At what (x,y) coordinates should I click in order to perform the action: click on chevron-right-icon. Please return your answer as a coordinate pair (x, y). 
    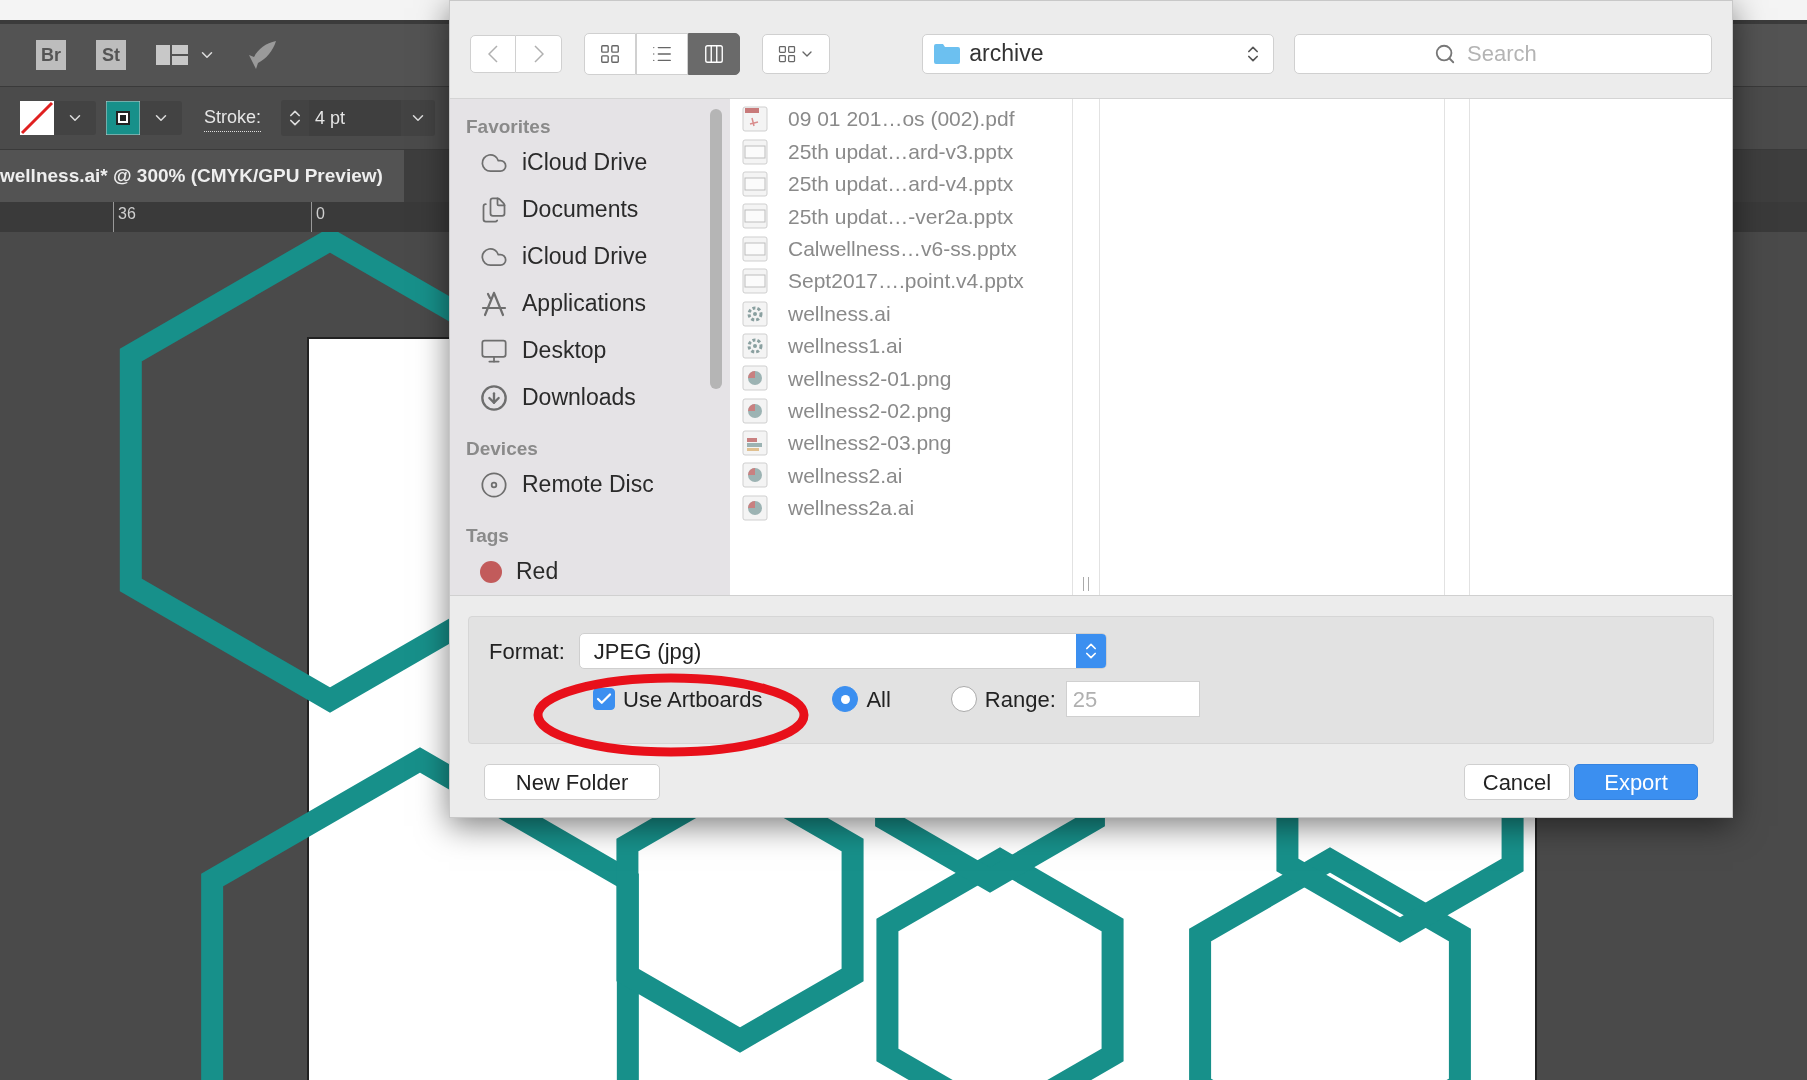
    Looking at the image, I should click on (538, 53).